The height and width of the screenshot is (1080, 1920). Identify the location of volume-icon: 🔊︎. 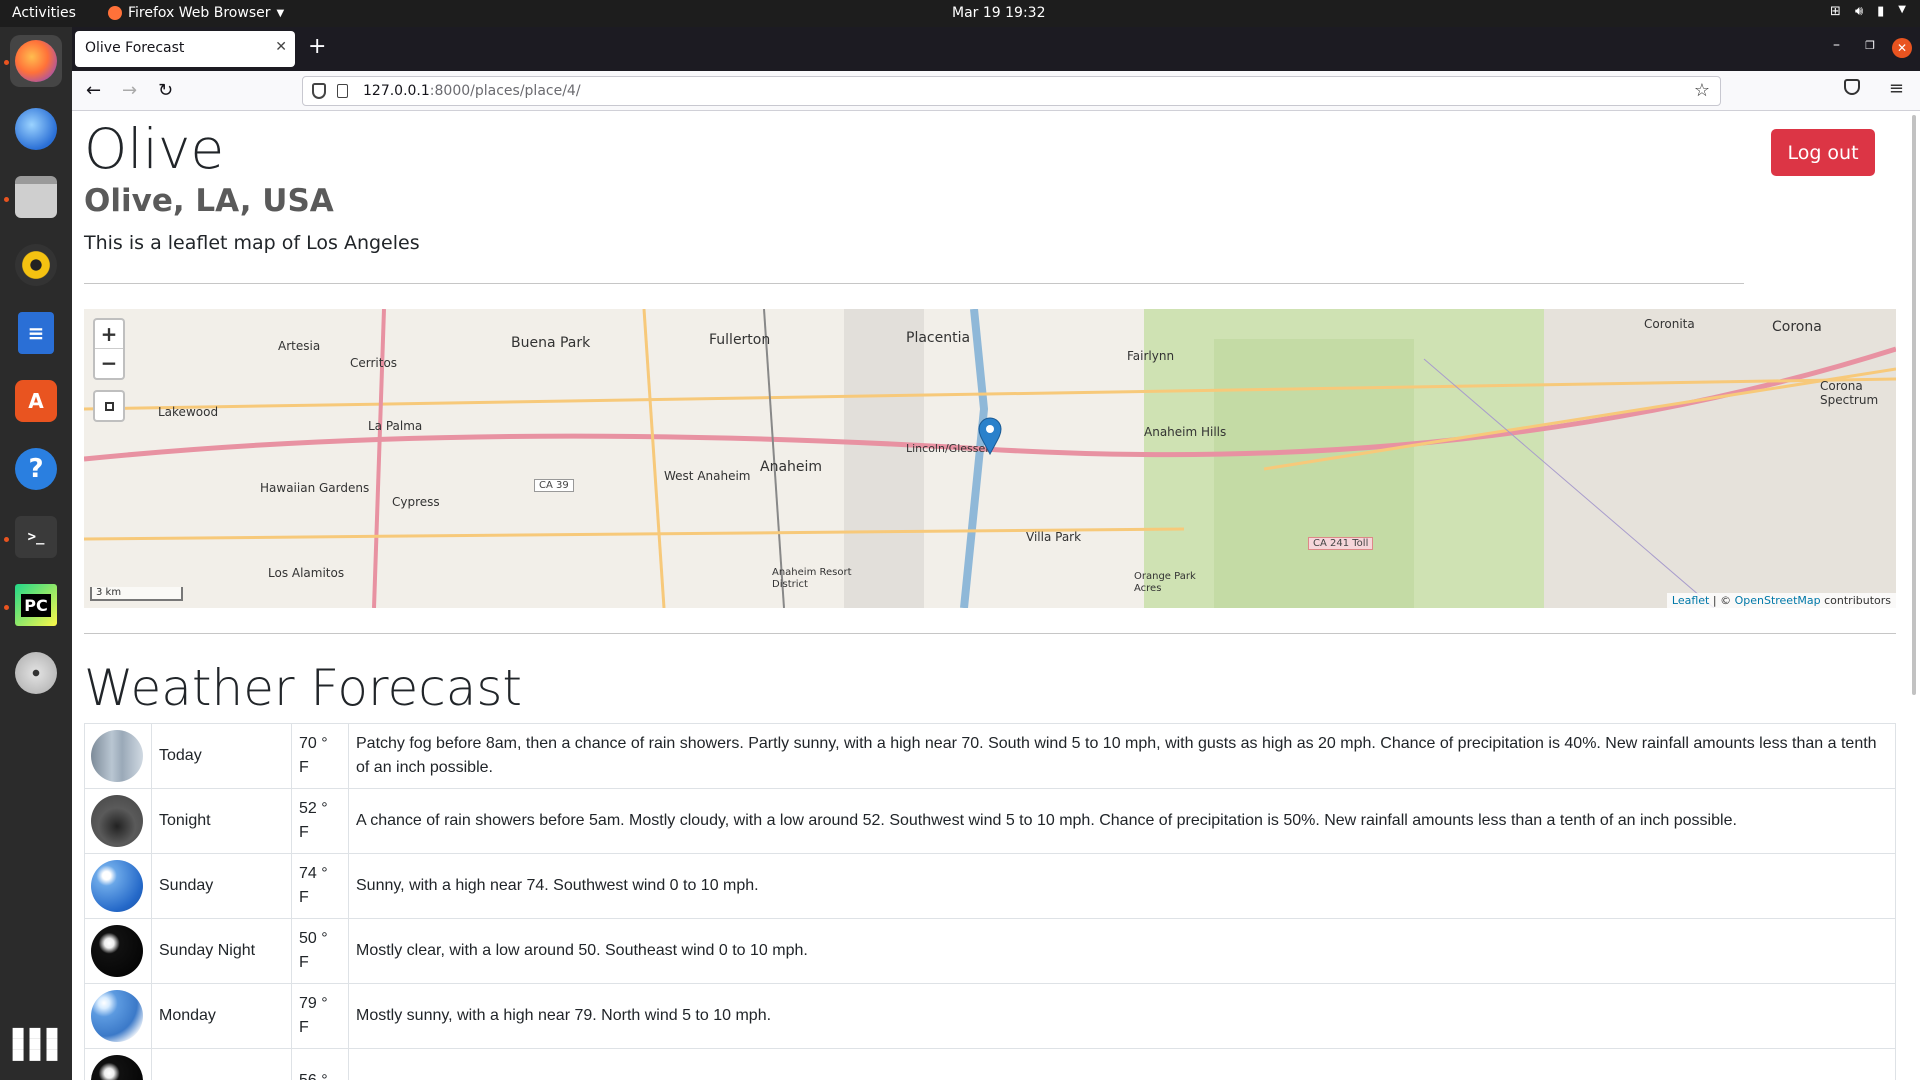
(1859, 11).